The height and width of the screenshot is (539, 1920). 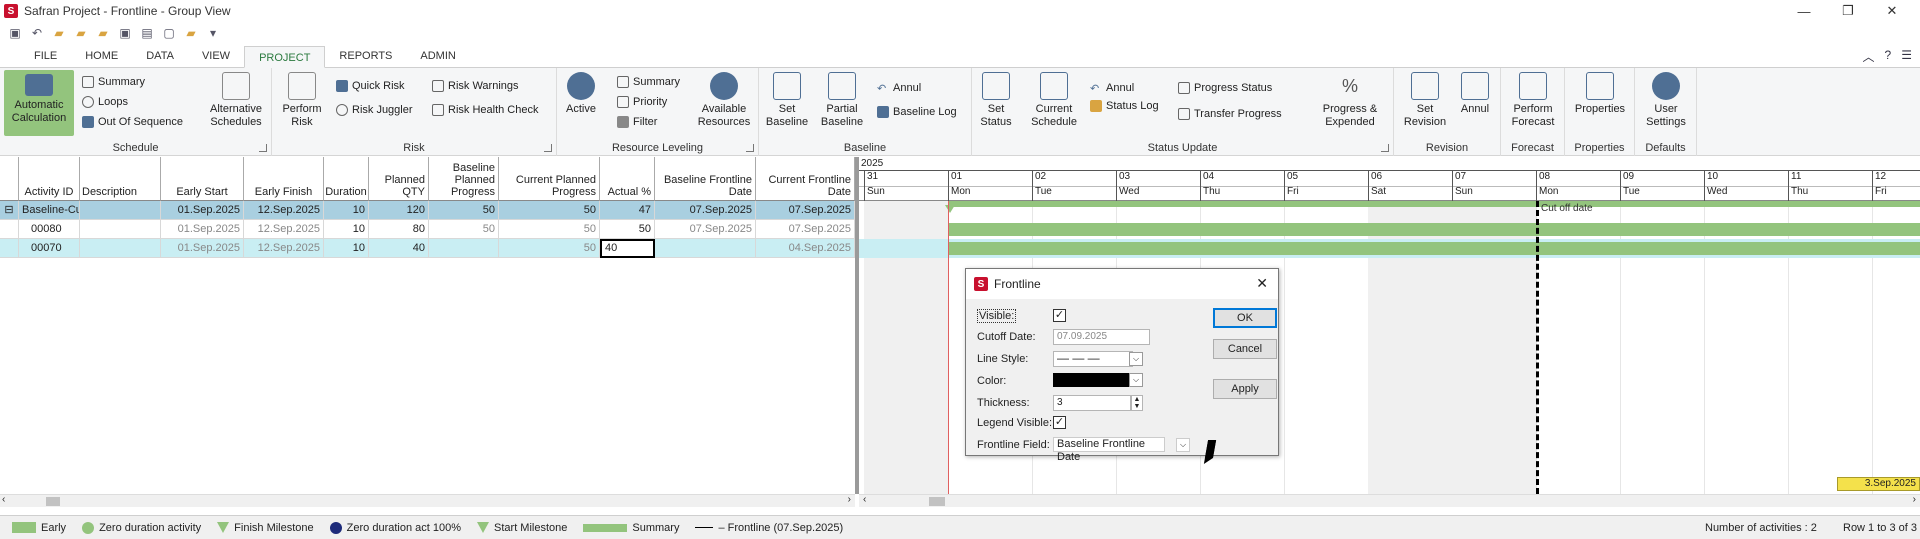 What do you see at coordinates (49, 229) in the screenshot?
I see `cell-activity-id: 00080` at bounding box center [49, 229].